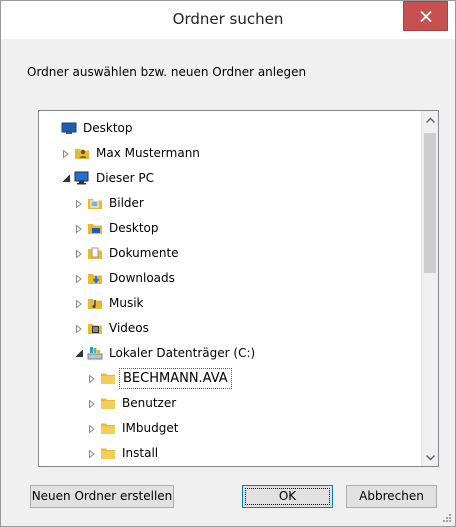  I want to click on scroll-thumb, so click(430, 203).